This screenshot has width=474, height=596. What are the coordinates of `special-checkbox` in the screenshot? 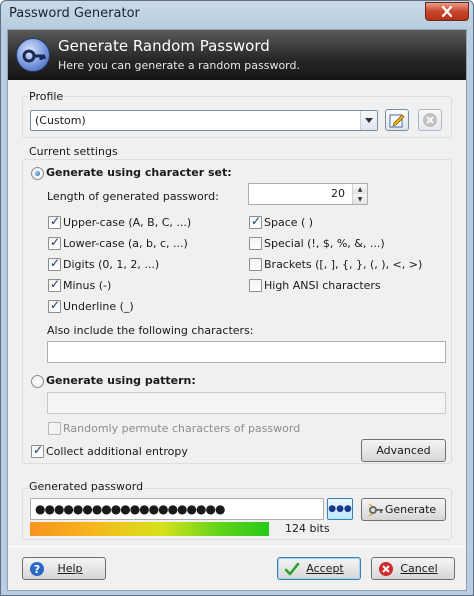 It's located at (255, 243).